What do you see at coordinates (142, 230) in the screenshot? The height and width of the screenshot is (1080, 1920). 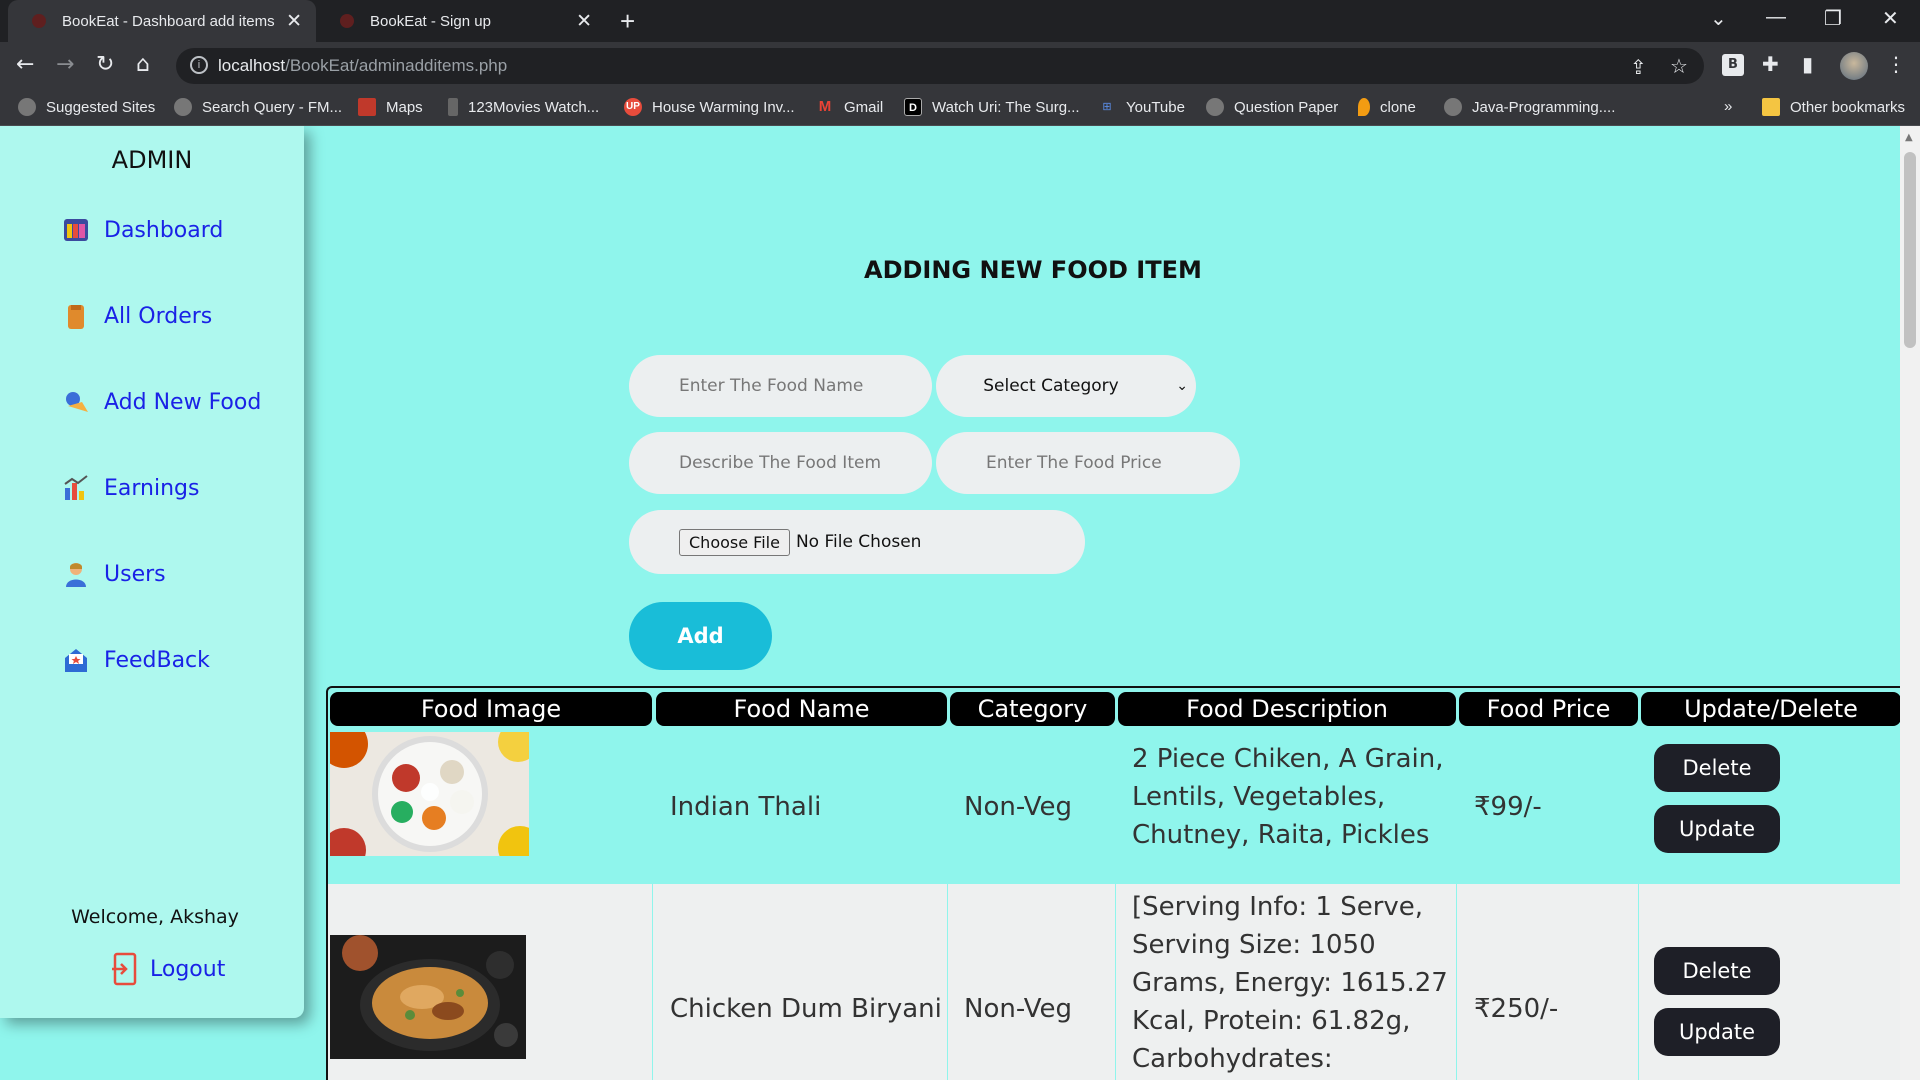 I see `sidebar-item-dashboard: Dashboard` at bounding box center [142, 230].